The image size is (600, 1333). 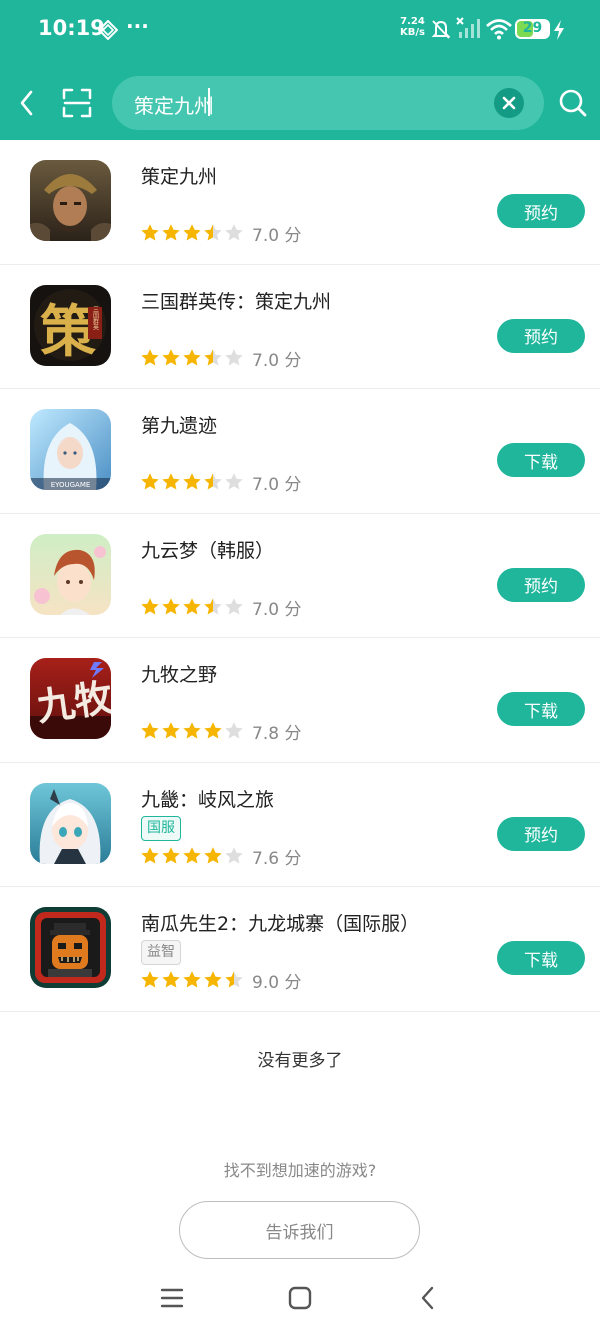 I want to click on tell-us-button: 告诉我们, so click(x=299, y=1230).